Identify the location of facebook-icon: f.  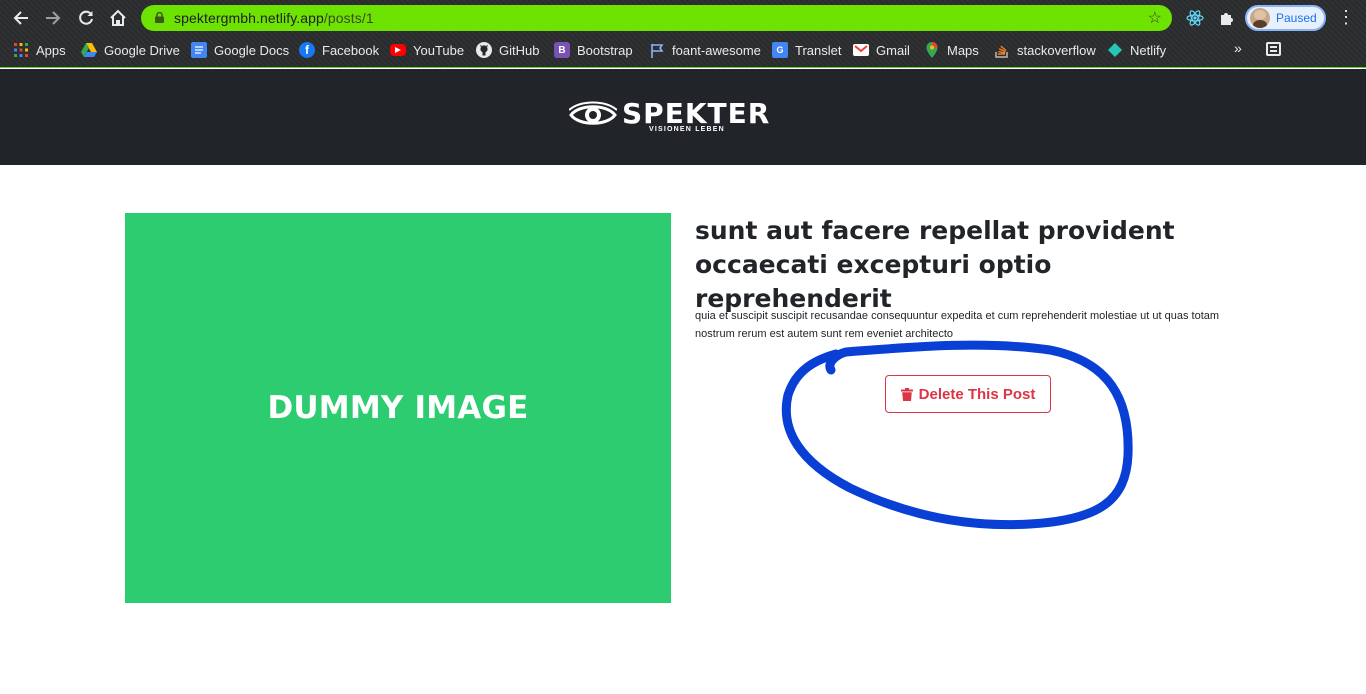
(307, 50).